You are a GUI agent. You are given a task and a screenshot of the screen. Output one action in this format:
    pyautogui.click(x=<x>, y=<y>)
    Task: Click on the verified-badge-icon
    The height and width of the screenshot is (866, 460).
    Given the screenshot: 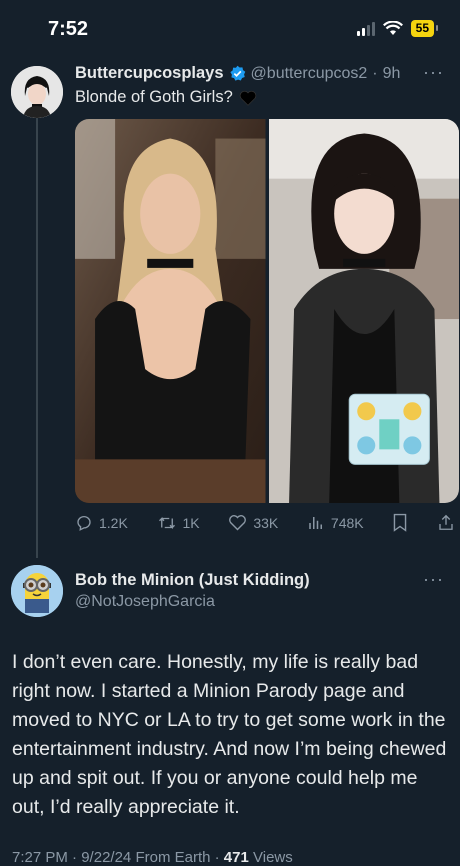 What is the action you would take?
    pyautogui.click(x=237, y=73)
    